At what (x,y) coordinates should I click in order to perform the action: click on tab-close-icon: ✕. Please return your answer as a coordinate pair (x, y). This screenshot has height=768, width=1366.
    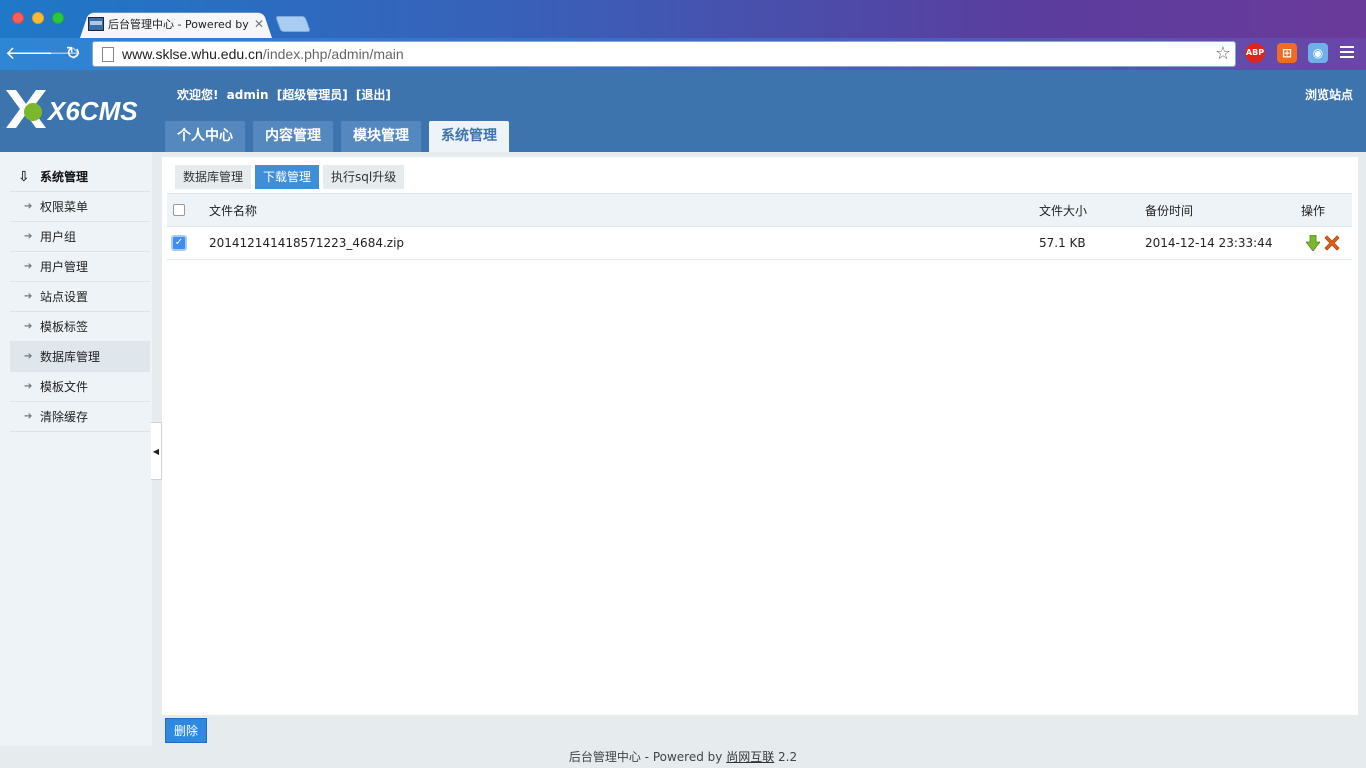
    Looking at the image, I should click on (259, 24).